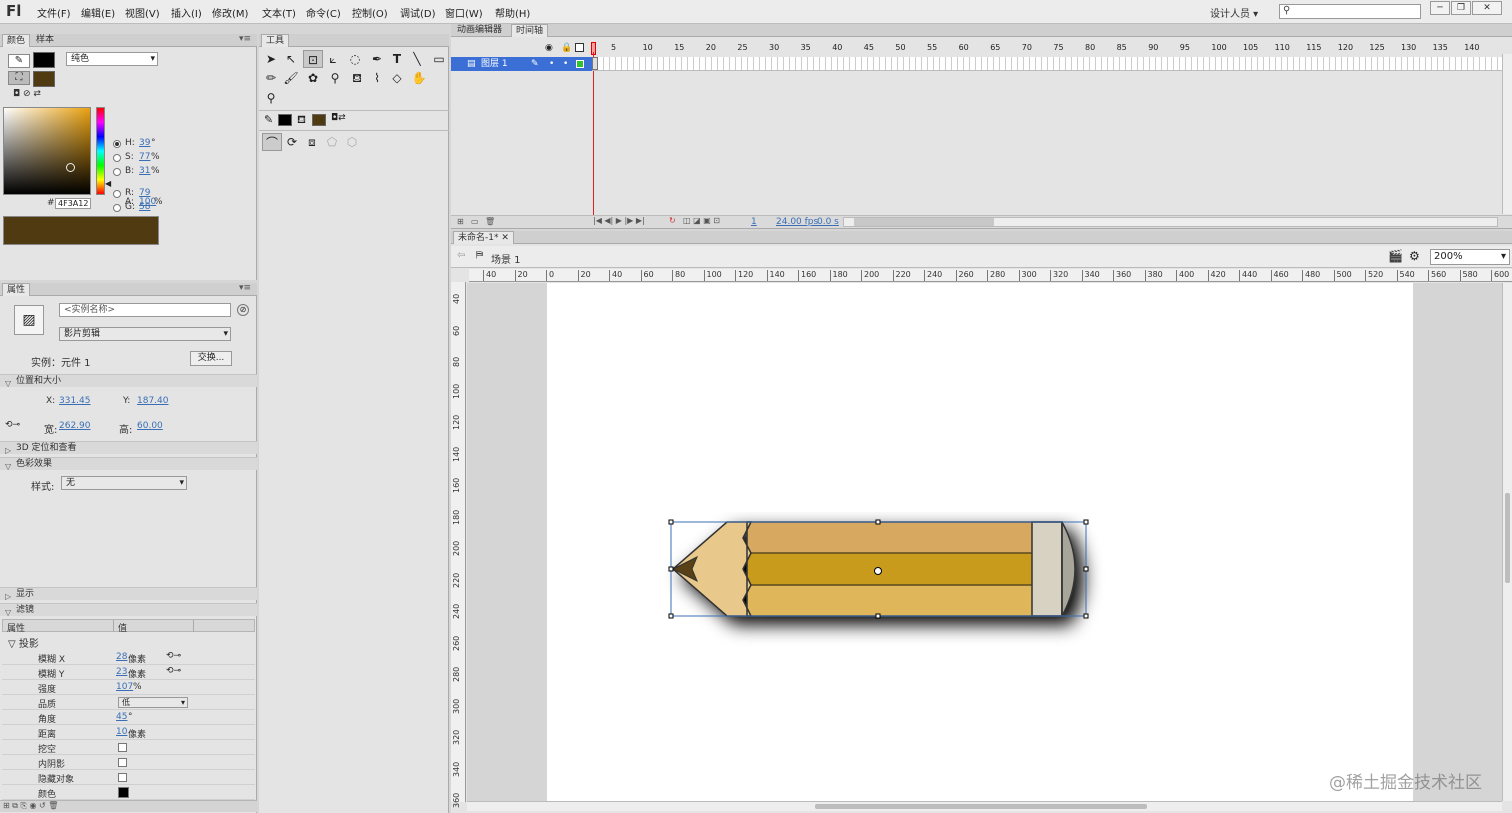  What do you see at coordinates (377, 59) in the screenshot?
I see `pen-tool-icon: ✒` at bounding box center [377, 59].